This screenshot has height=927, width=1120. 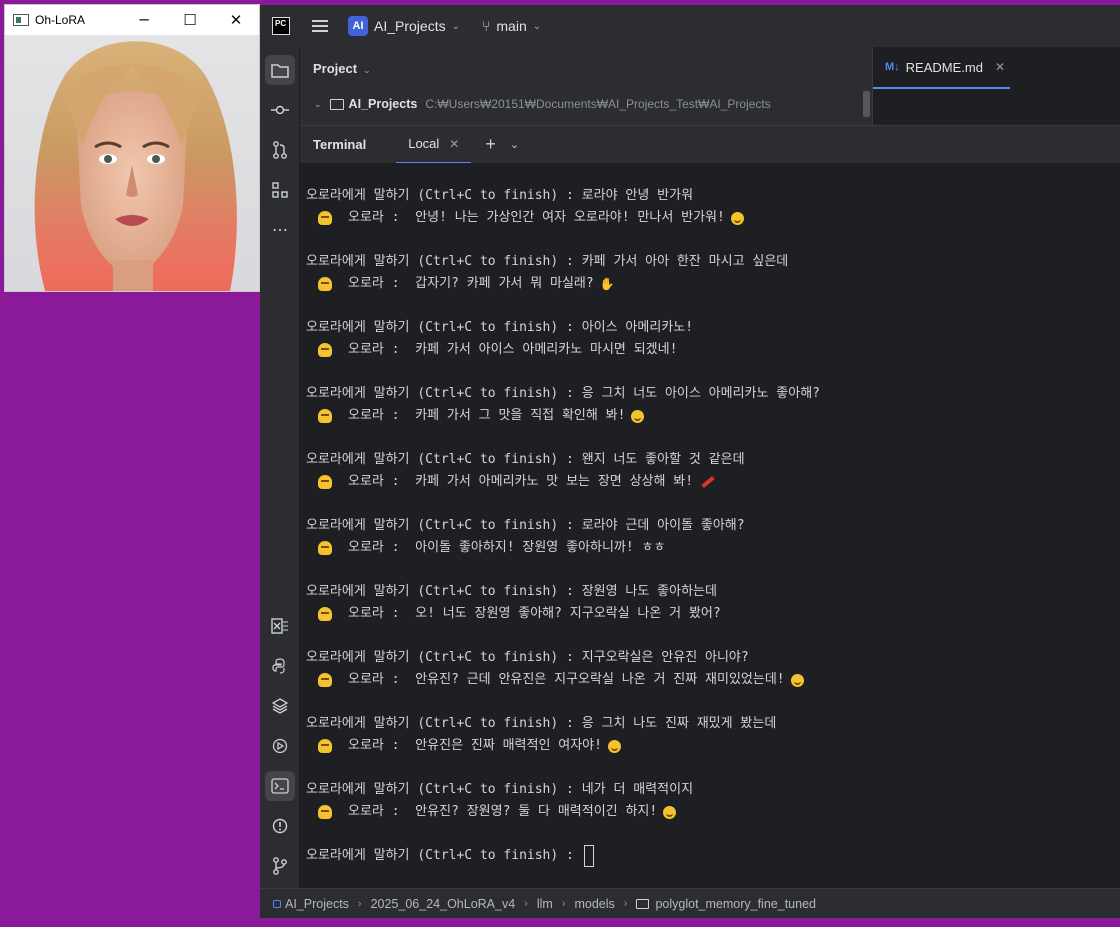 I want to click on breadcrumb-2: llm, so click(x=545, y=904).